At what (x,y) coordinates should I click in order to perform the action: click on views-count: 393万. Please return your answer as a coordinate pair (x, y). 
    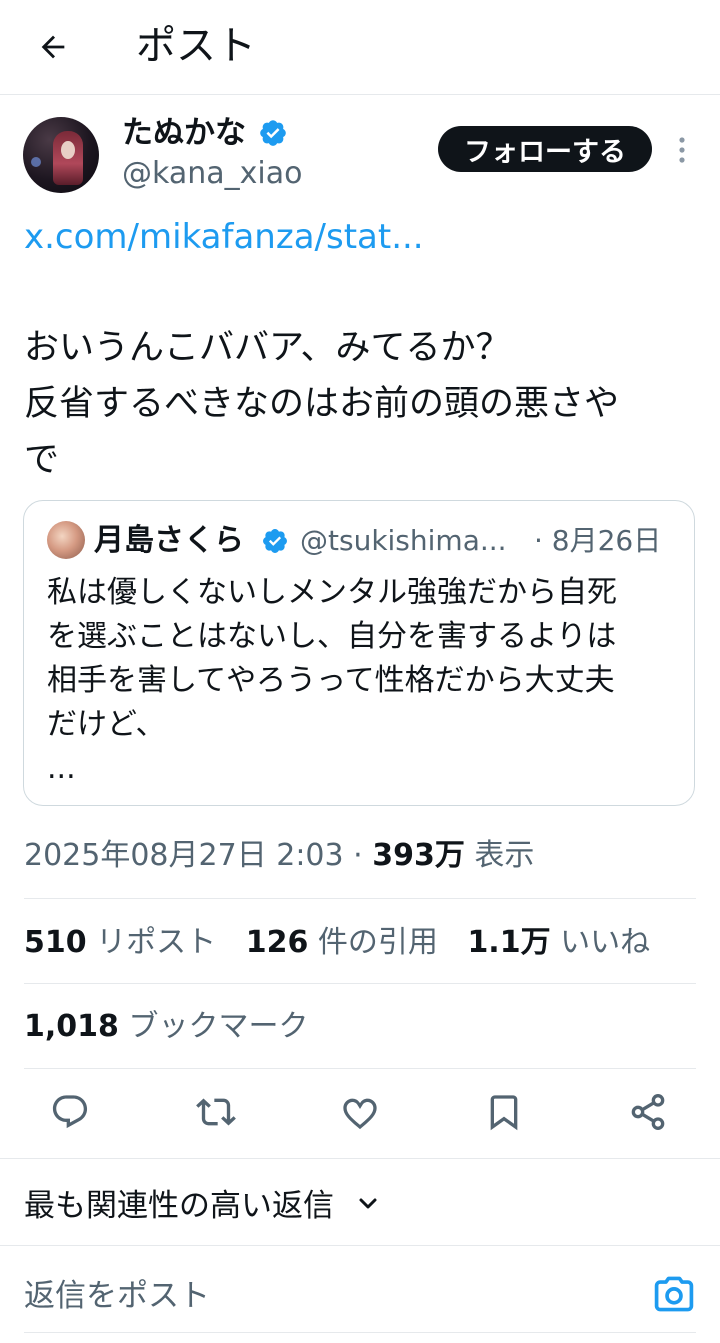
    Looking at the image, I should click on (418, 855).